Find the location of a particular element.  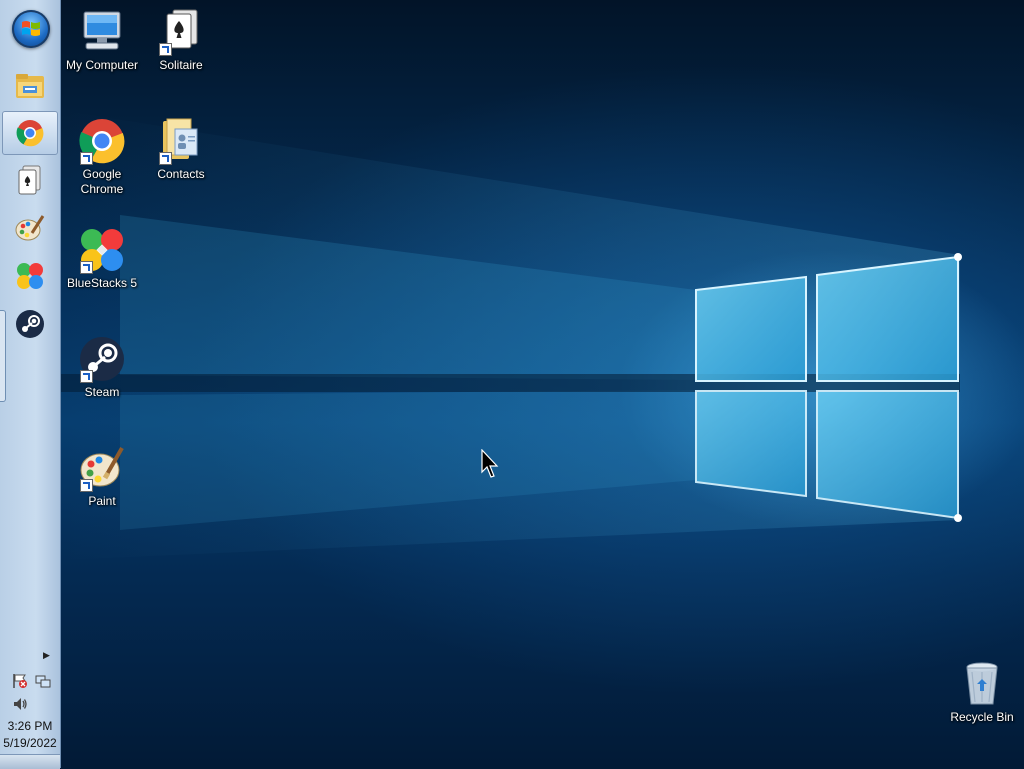

computer-icon is located at coordinates (102, 30).